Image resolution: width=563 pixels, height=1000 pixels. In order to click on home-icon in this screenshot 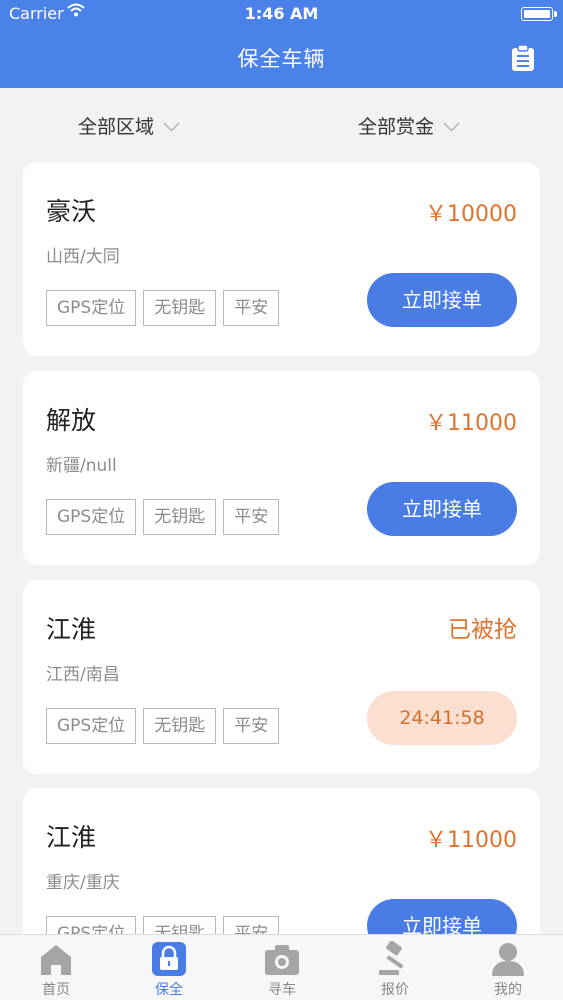, I will do `click(56, 960)`.